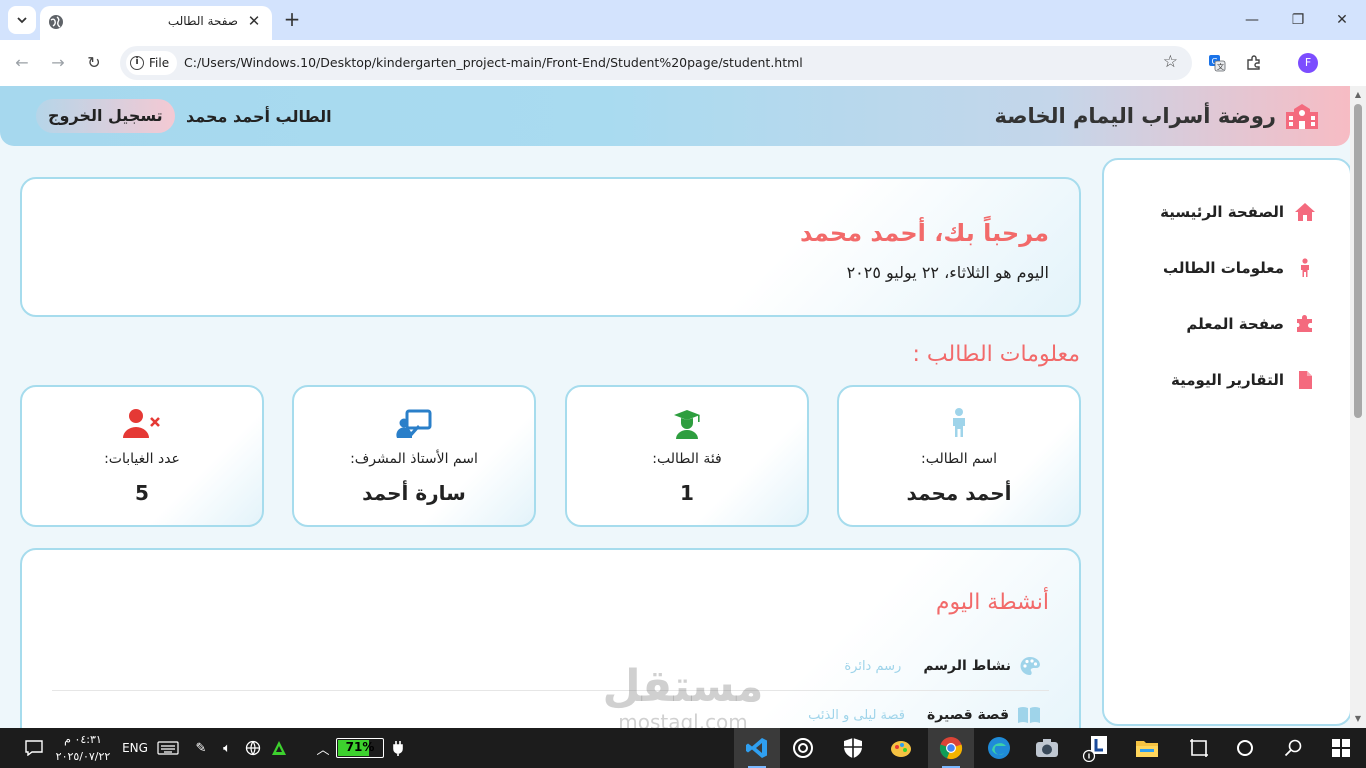  Describe the element at coordinates (1199, 748) in the screenshot. I see `taskbar-app-snip` at that location.